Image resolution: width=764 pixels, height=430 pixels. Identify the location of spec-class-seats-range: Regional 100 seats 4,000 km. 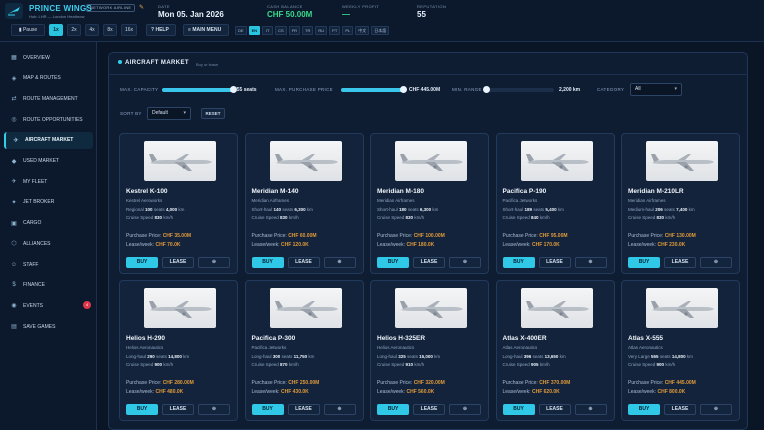
(155, 209).